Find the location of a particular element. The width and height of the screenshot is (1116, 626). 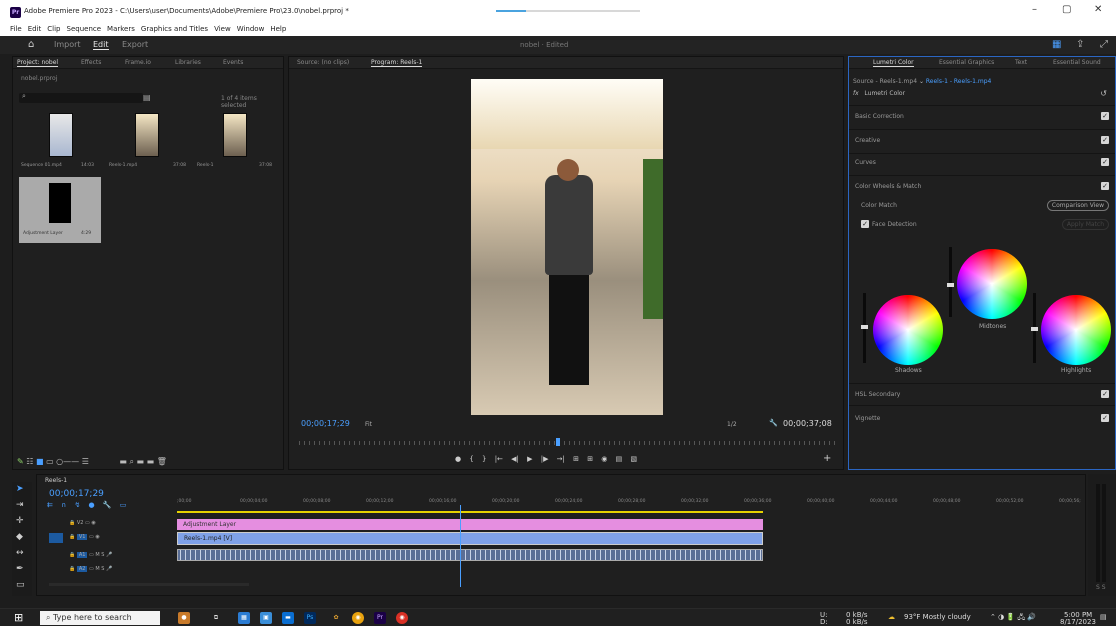

highlights-wheel: + is located at coordinates (1076, 330).